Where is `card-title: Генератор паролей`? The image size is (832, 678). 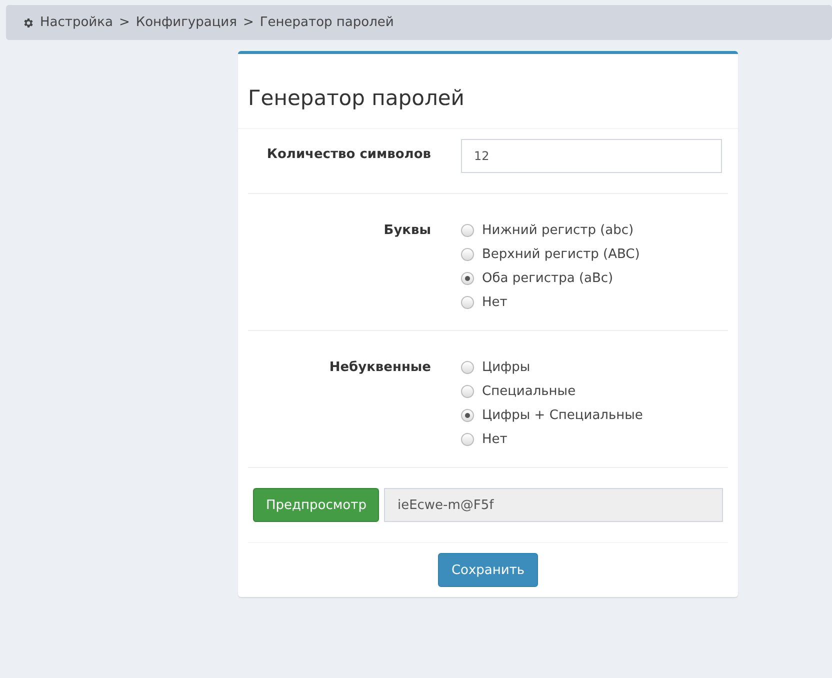 card-title: Генератор паролей is located at coordinates (488, 91).